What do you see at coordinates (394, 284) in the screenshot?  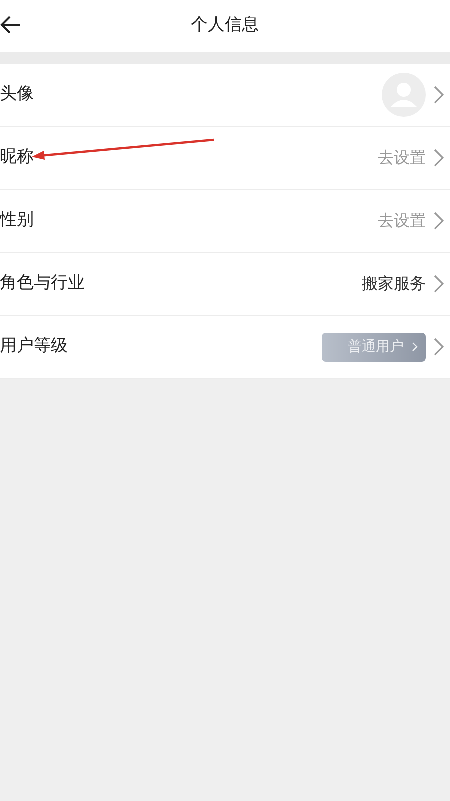 I see `row-value: 搬家服务` at bounding box center [394, 284].